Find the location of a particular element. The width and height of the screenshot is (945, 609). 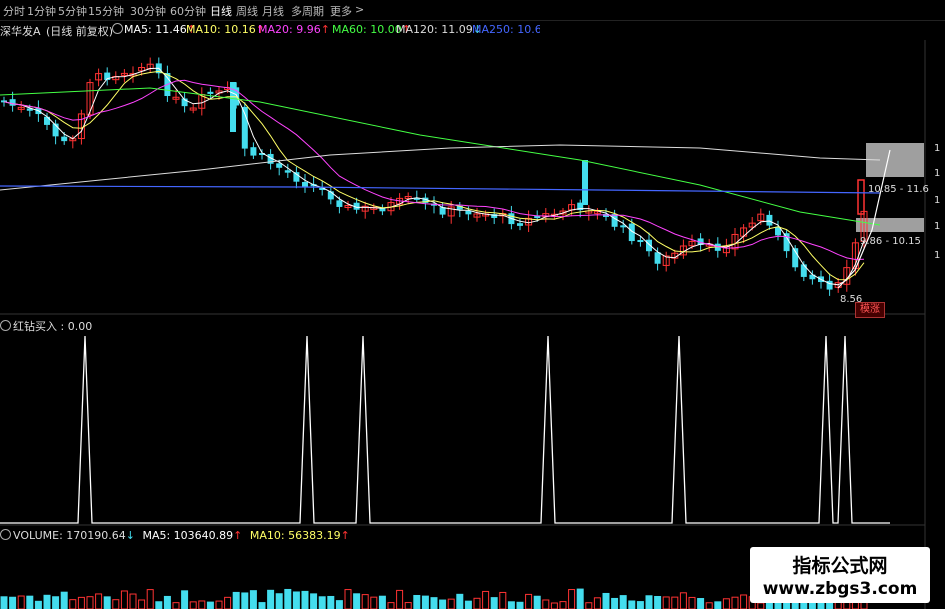

more-chevron-icon: > is located at coordinates (359, 9).